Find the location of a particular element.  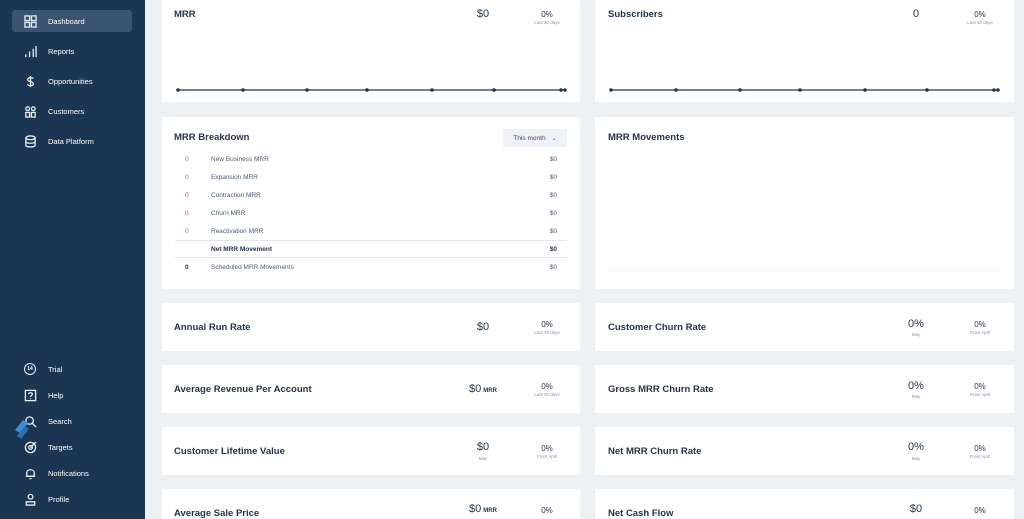

customer-churn-card: Customer Churn Rate 0% May 0% From April is located at coordinates (804, 327).